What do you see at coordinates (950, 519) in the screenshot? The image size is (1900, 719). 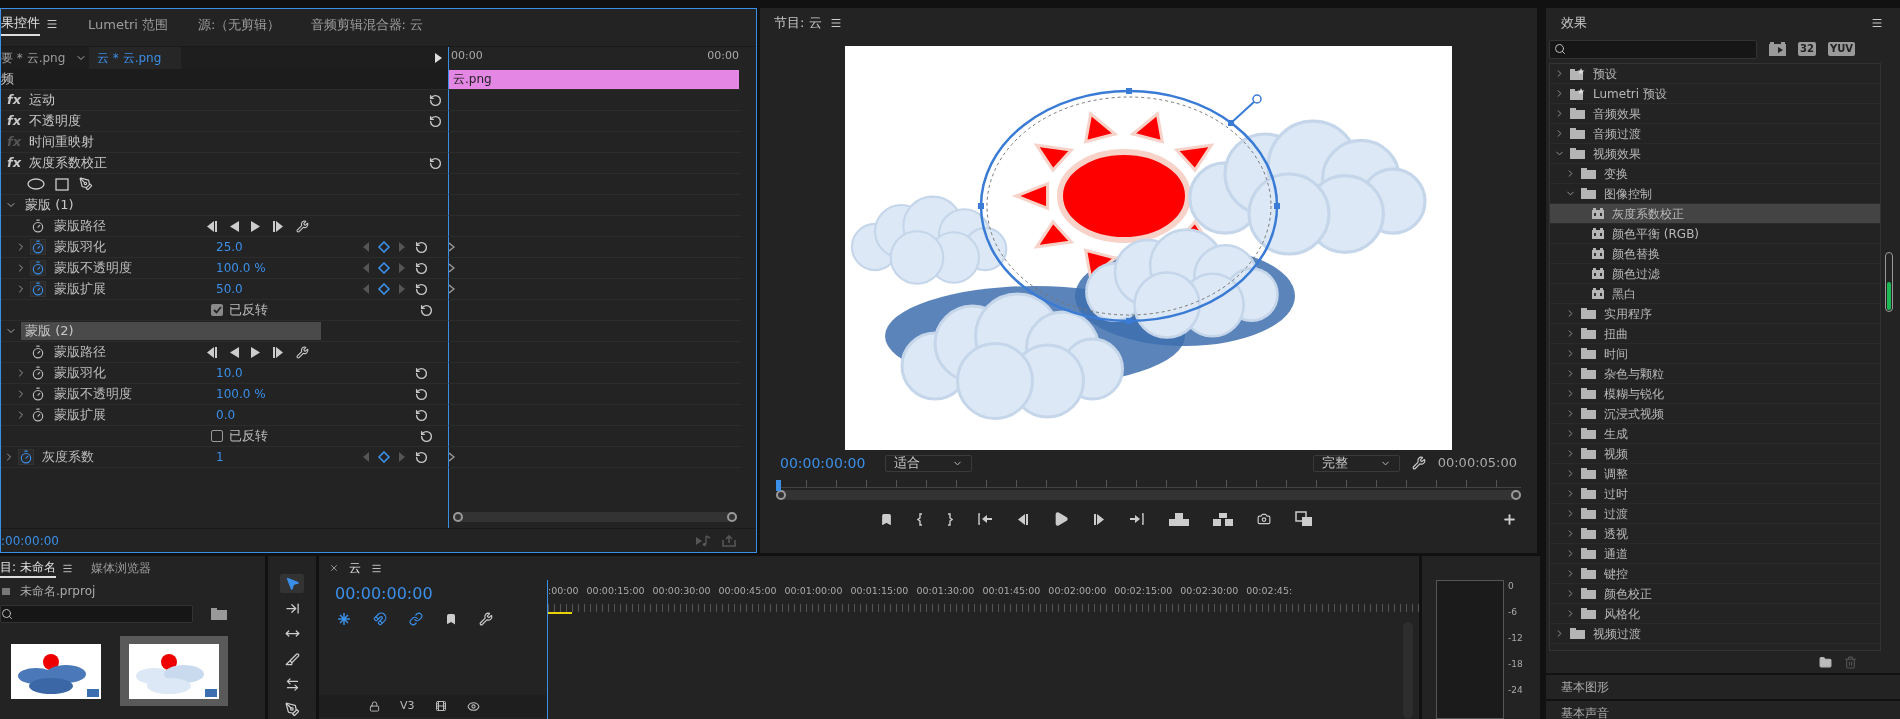 I see `mark-out-icon` at bounding box center [950, 519].